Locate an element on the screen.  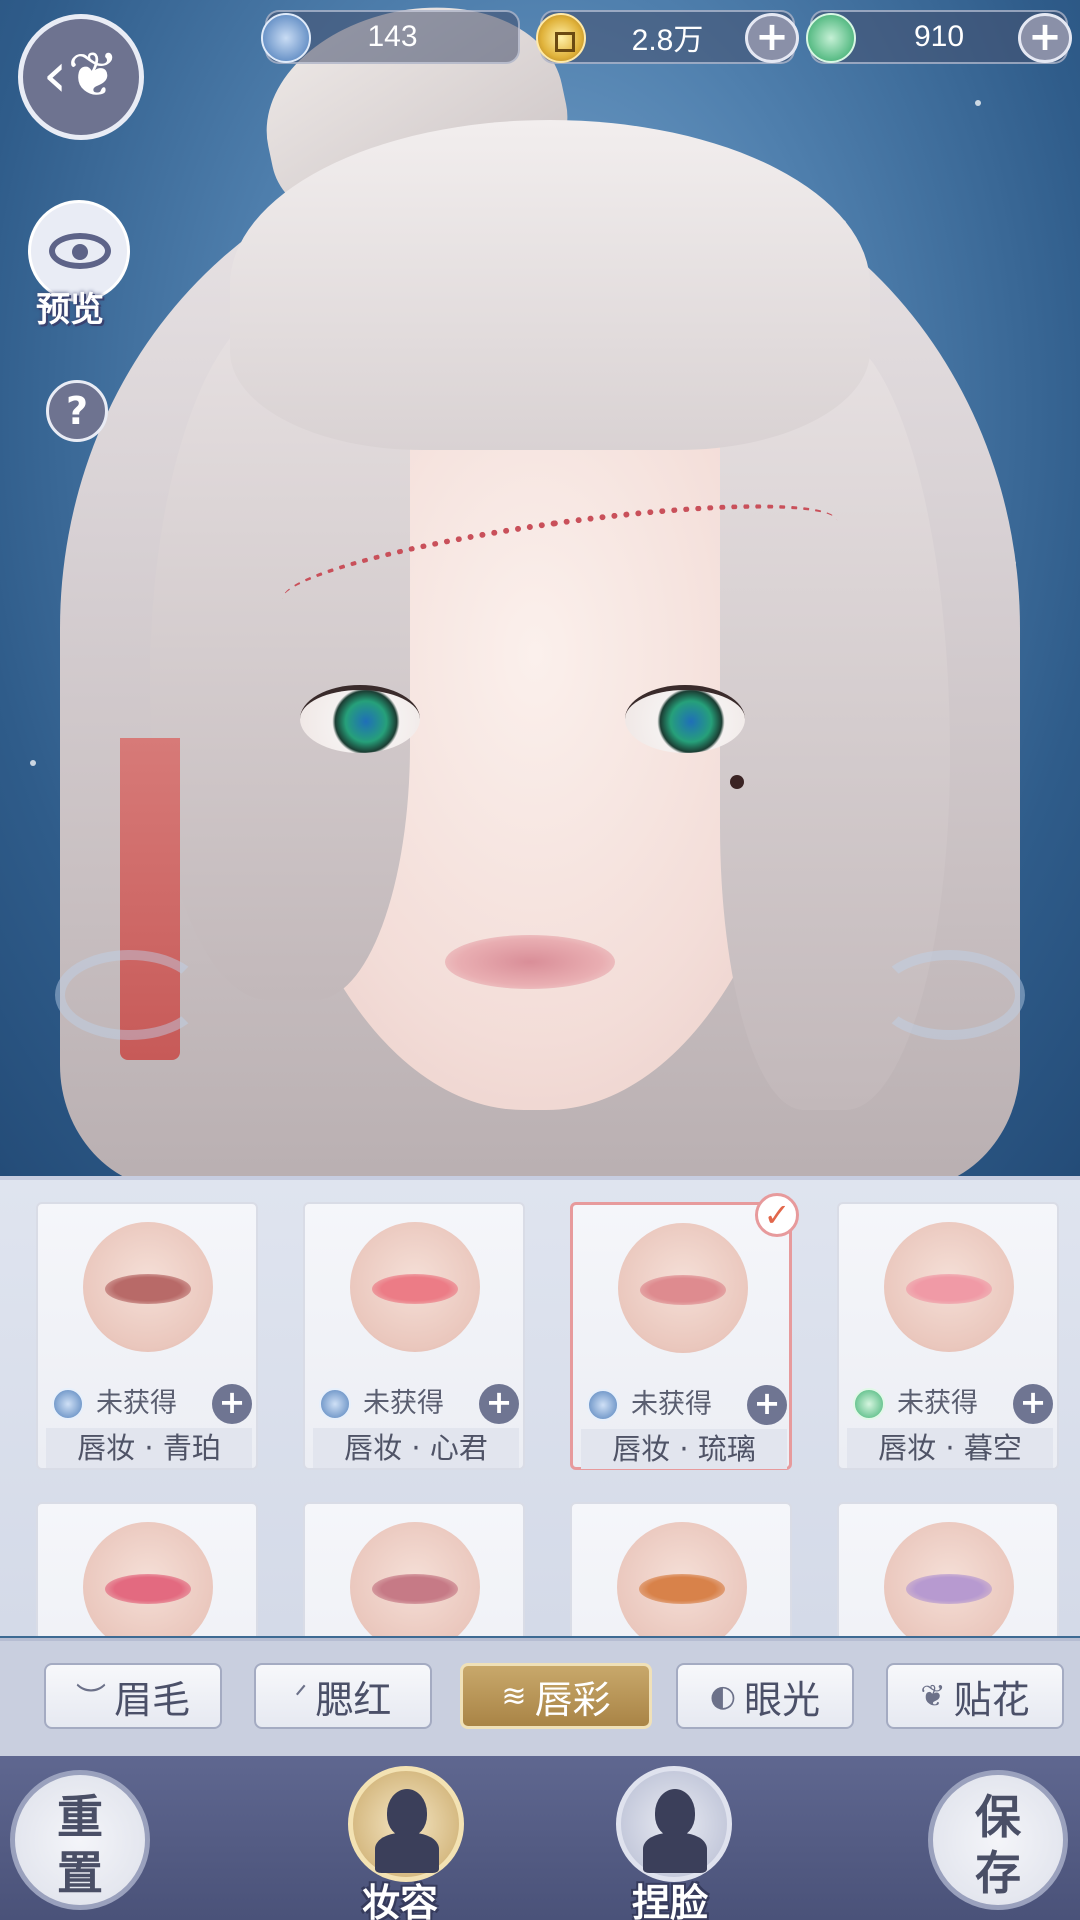
add-gold-button: + is located at coordinates (772, 38).